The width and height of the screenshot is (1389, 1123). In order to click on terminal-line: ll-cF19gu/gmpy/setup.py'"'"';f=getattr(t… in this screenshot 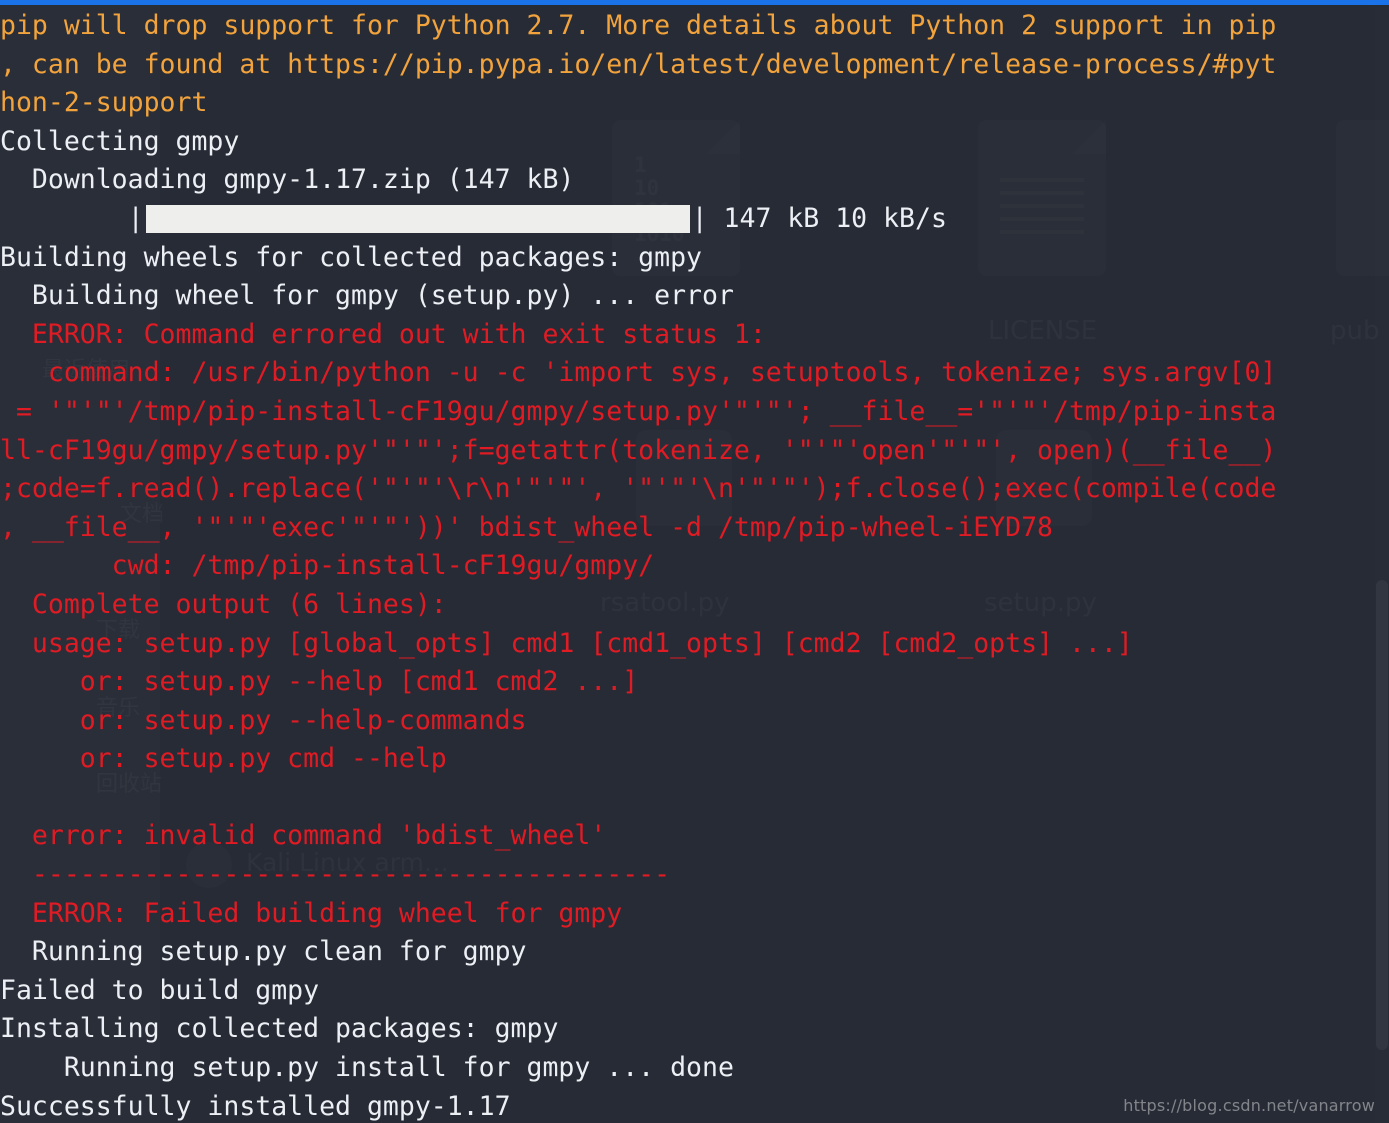, I will do `click(638, 450)`.